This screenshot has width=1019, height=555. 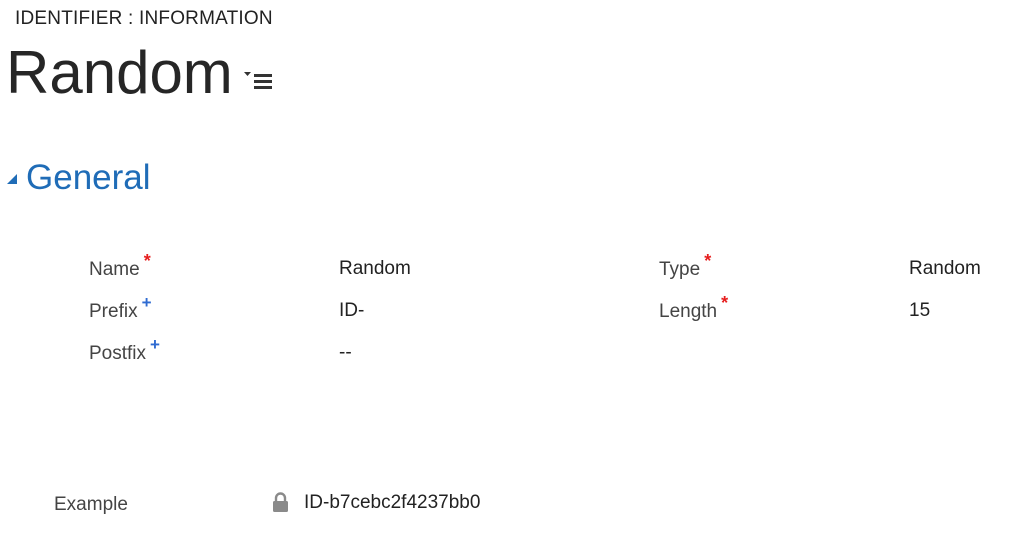 I want to click on type-label: Type *, so click(x=685, y=266).